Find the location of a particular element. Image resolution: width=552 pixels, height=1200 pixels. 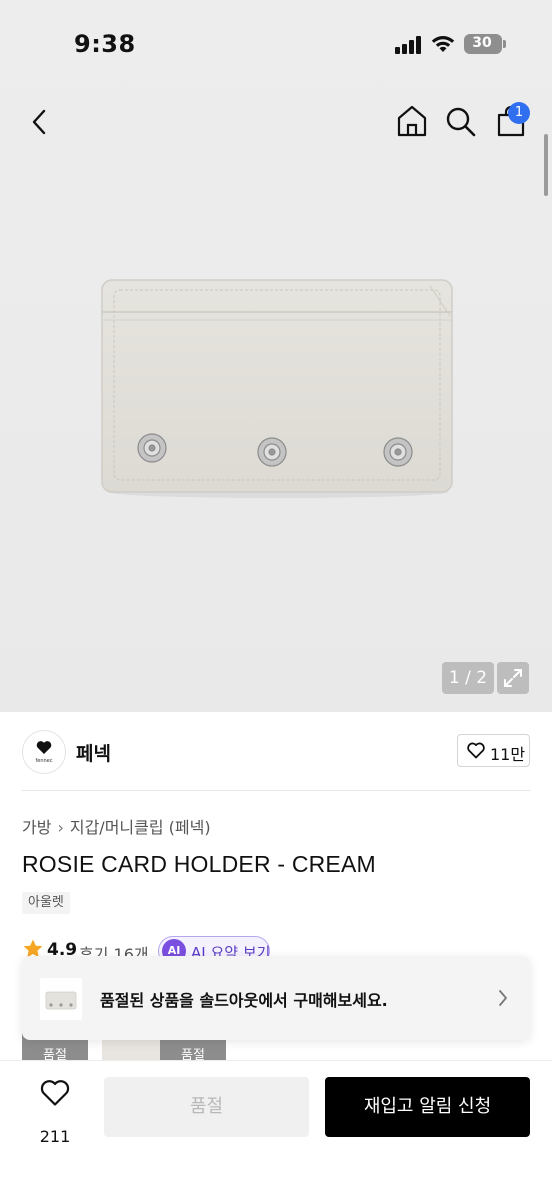

status-bar: 9:38 30 is located at coordinates (276, 45).